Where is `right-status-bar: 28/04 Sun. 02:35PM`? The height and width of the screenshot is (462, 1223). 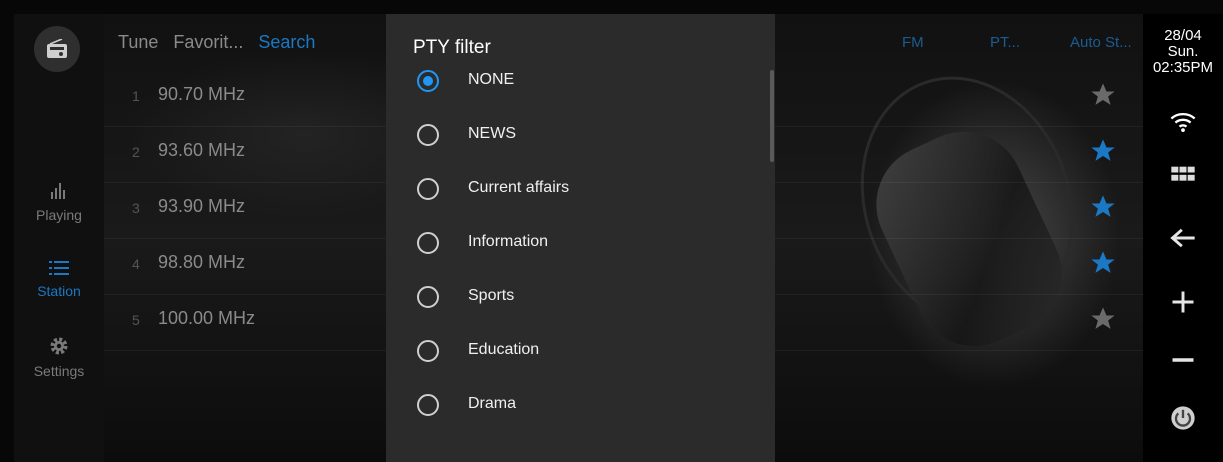
right-status-bar: 28/04 Sun. 02:35PM is located at coordinates (1183, 238).